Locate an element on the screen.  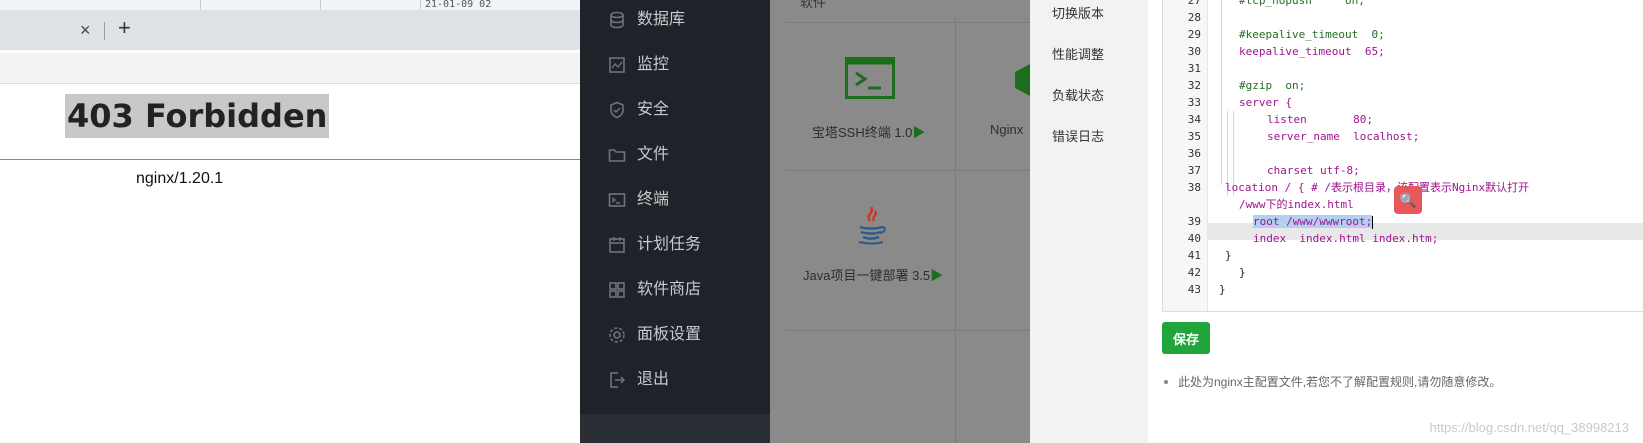
sidebar-item-security: 安全 is located at coordinates (675, 110).